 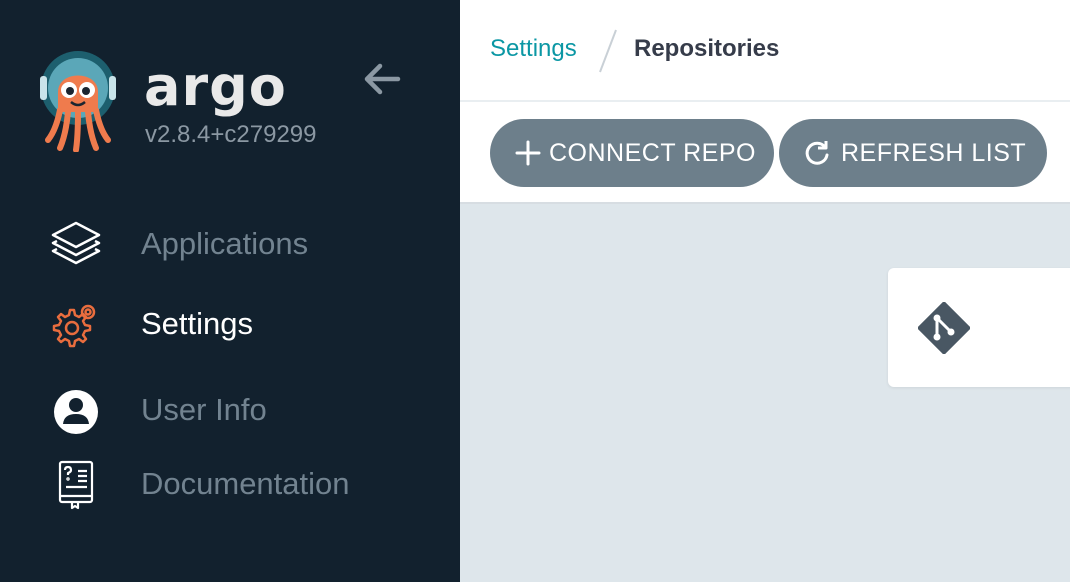 I want to click on arrow-left-icon, so click(x=382, y=79).